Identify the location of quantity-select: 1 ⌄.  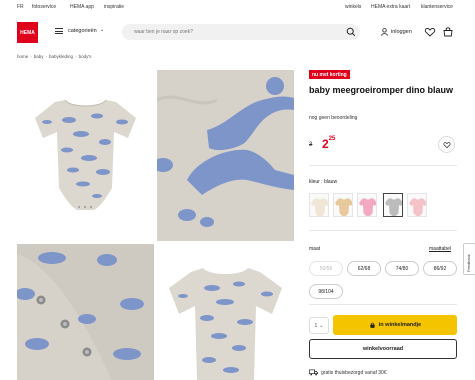
(319, 325).